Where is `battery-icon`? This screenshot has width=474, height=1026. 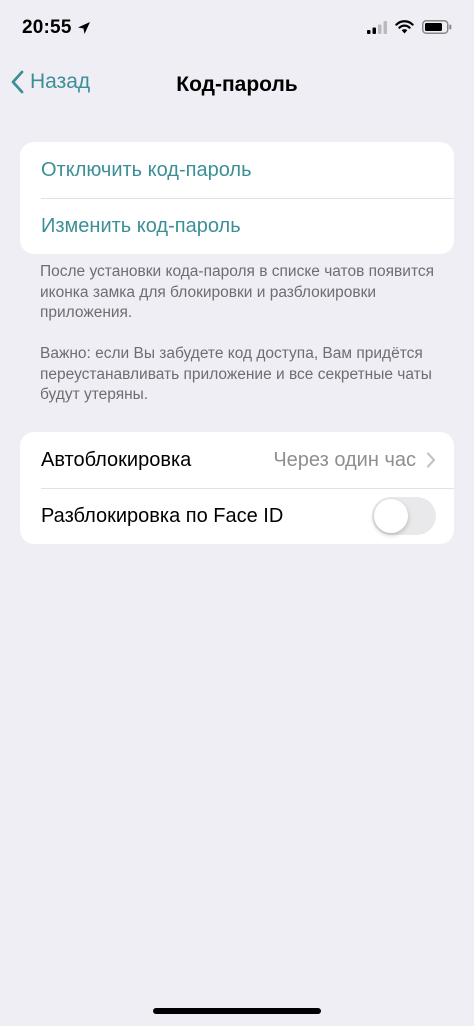
battery-icon is located at coordinates (437, 27).